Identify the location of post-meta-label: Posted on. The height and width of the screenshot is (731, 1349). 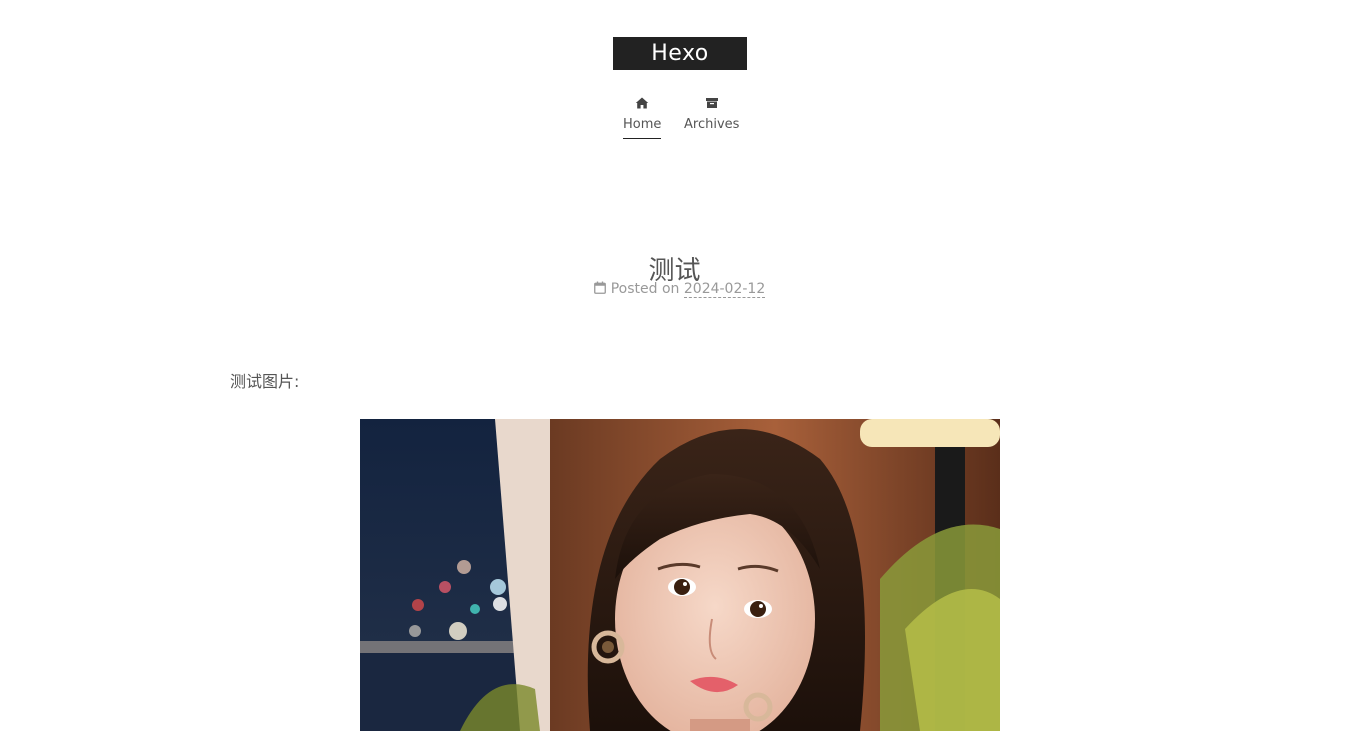
(645, 289).